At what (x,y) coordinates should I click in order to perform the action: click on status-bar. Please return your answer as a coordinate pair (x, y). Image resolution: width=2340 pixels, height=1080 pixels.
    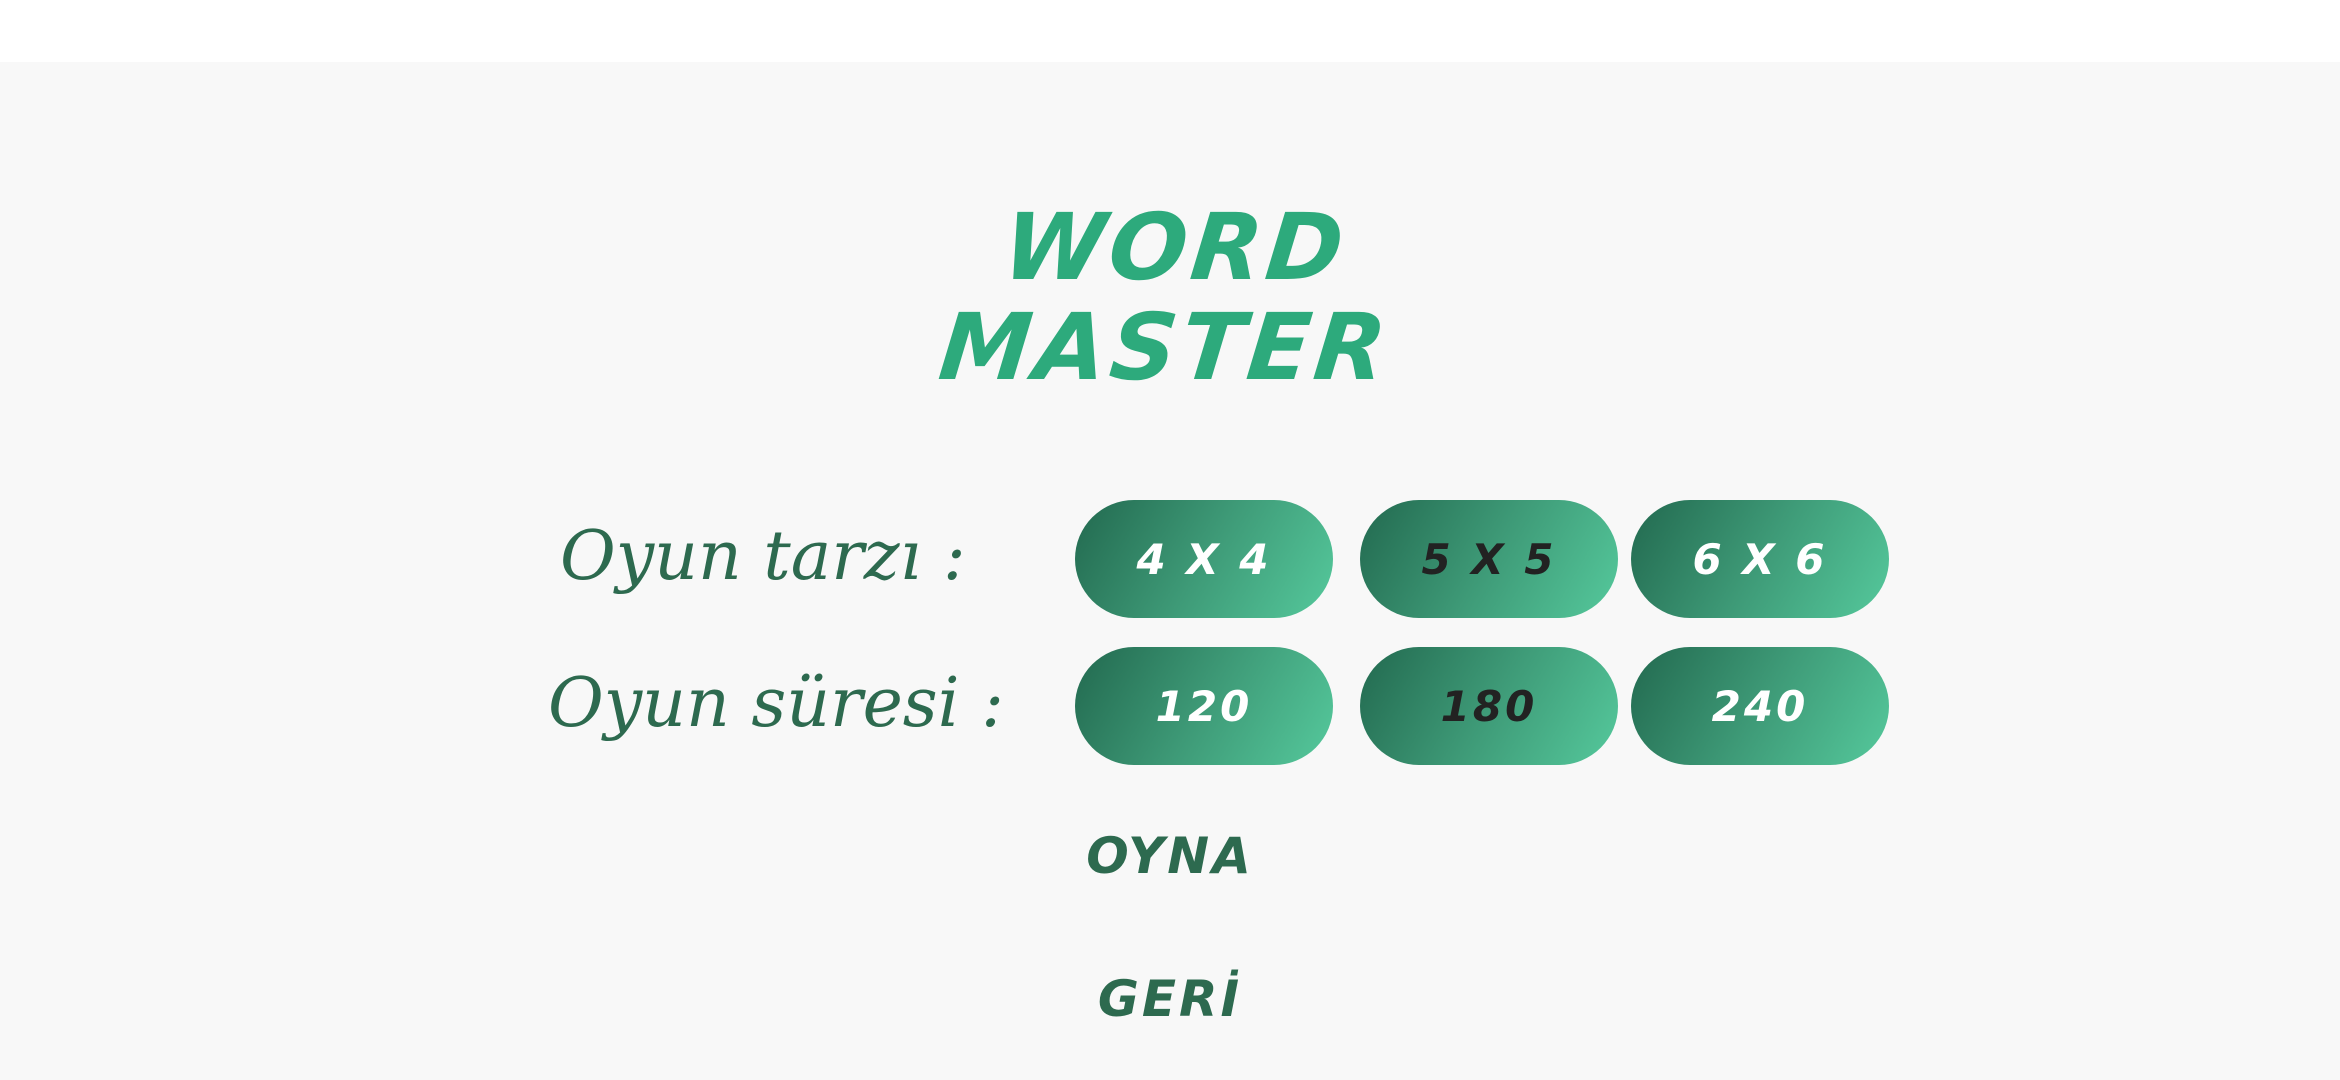
    Looking at the image, I should click on (1170, 31).